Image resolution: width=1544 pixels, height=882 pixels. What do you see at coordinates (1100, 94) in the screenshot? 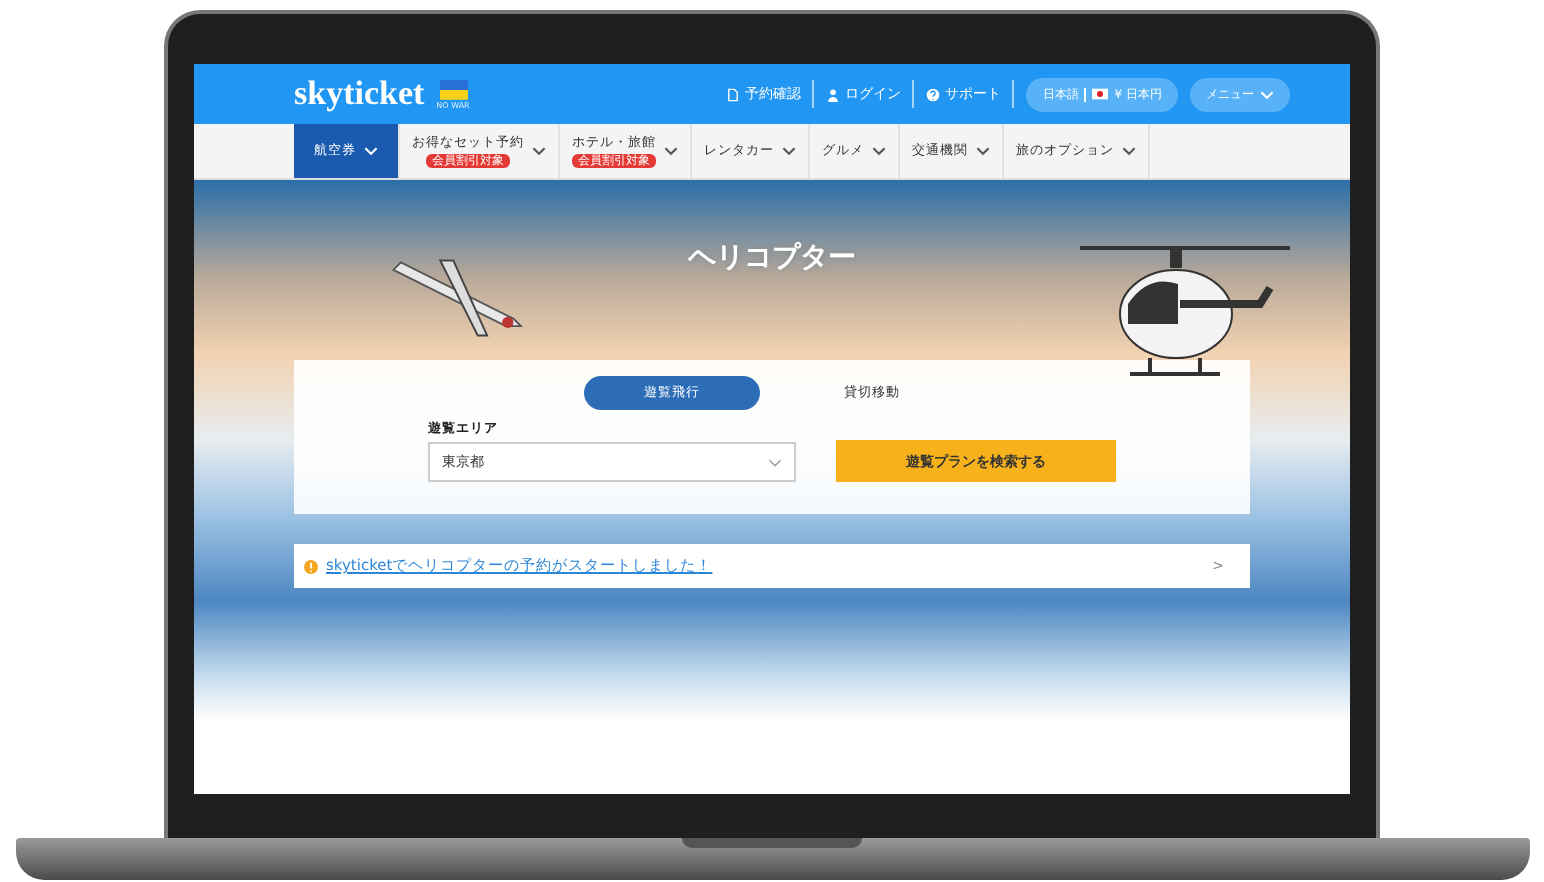
I see `japan-flag-icon` at bounding box center [1100, 94].